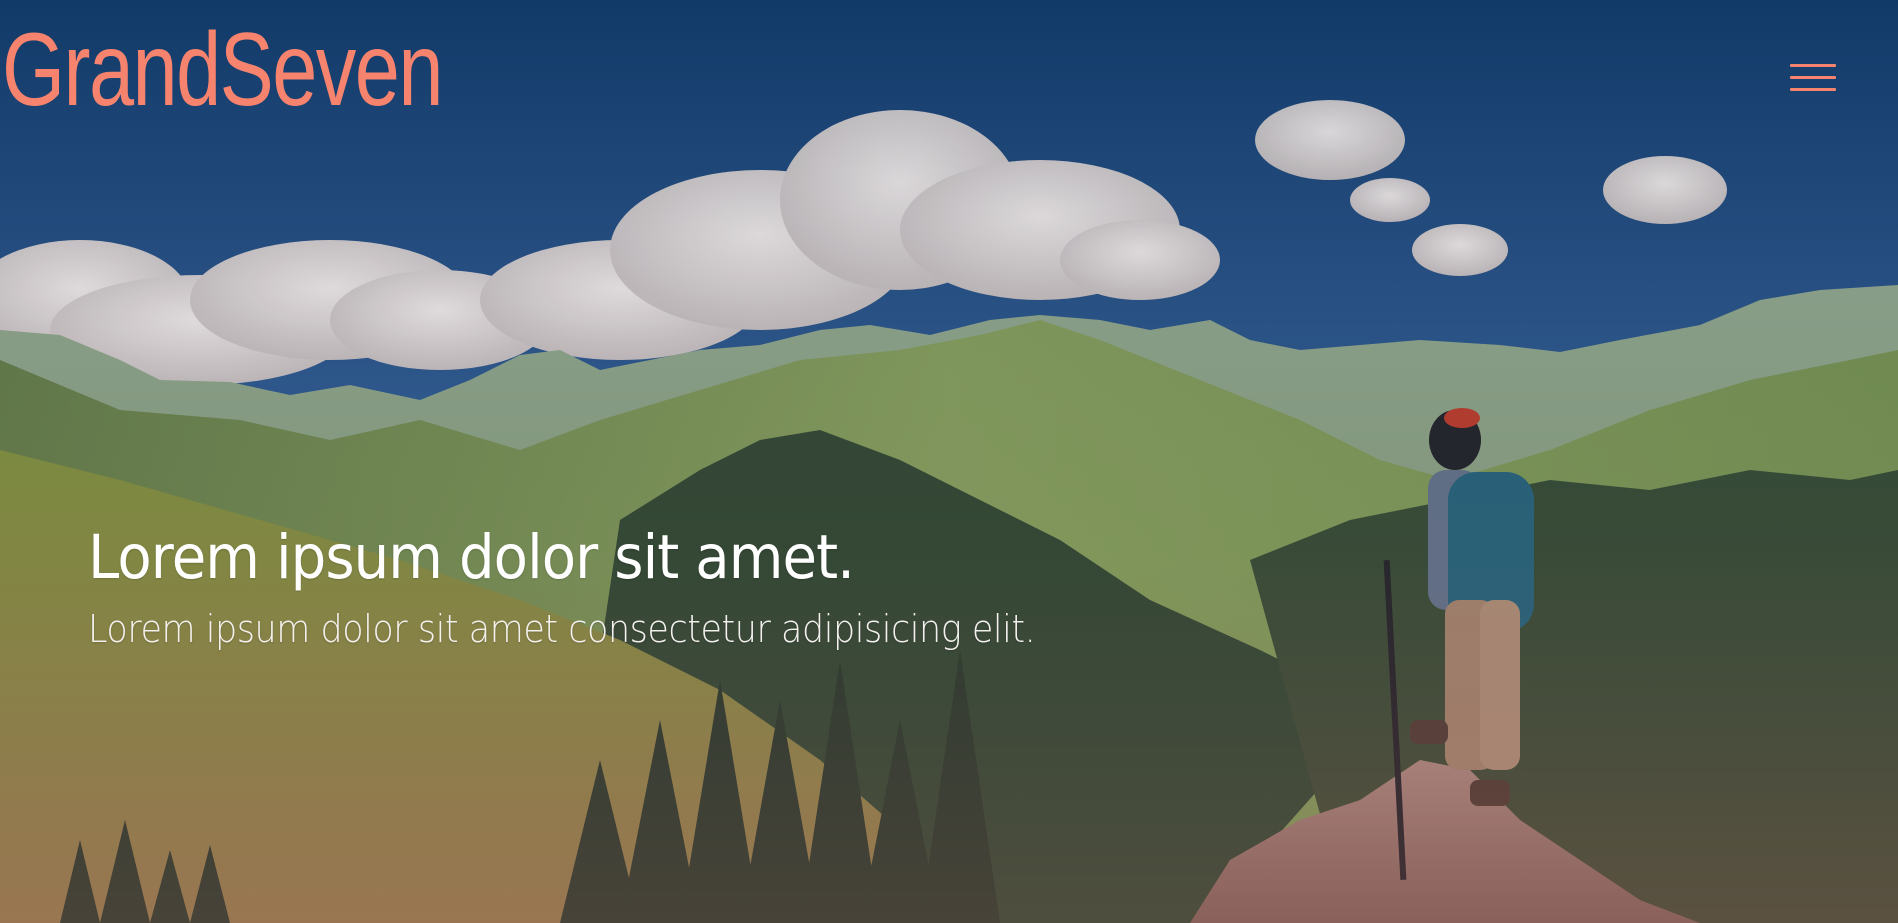 This screenshot has width=1898, height=923. What do you see at coordinates (471, 557) in the screenshot?
I see `hero-headline: Lorem ipsum dolor sit amet.` at bounding box center [471, 557].